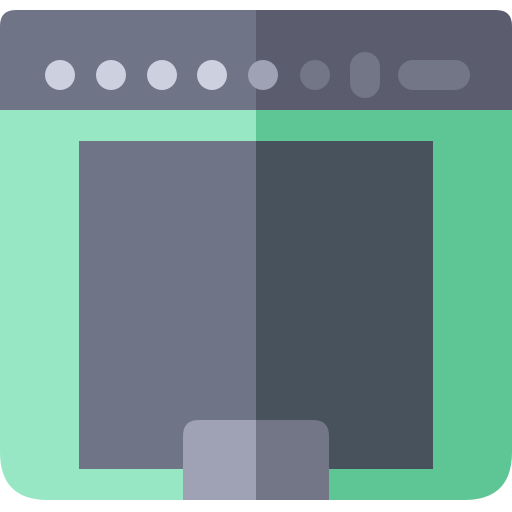  I want to click on knob-3-icon, so click(162, 75).